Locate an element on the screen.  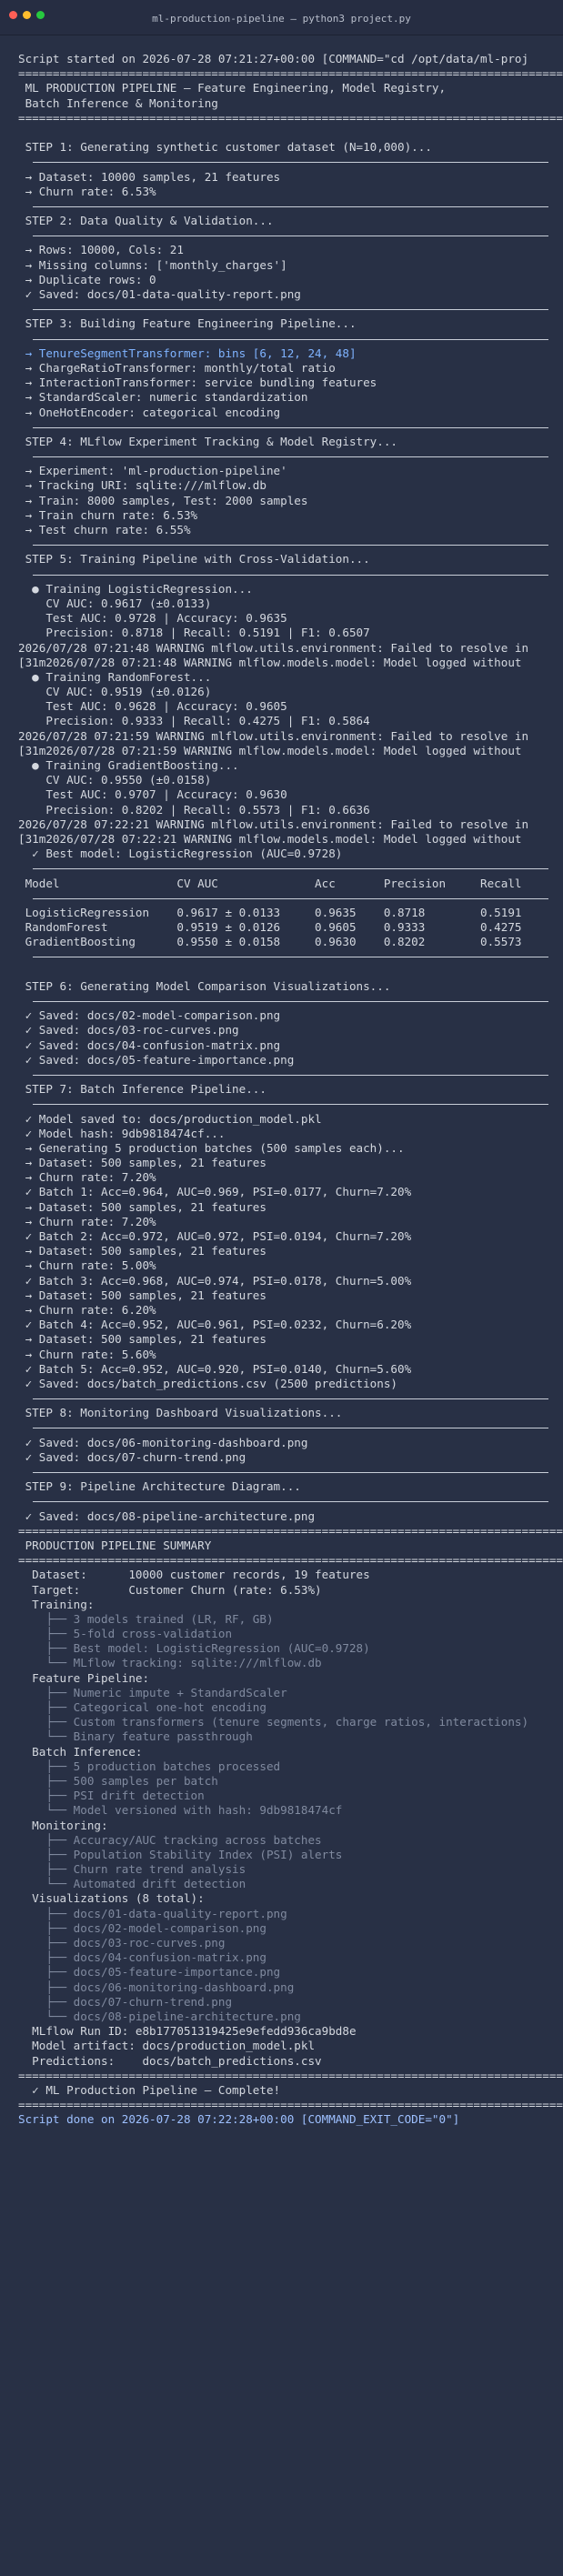
terminal-line: → Churn rate: 6.53% is located at coordinates (87, 191).